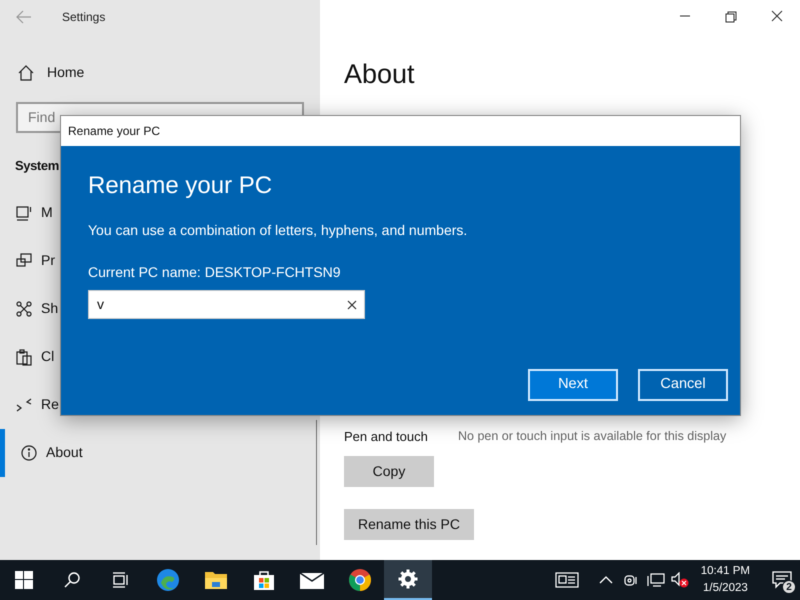 This screenshot has width=800, height=600. What do you see at coordinates (84, 17) in the screenshot?
I see `window-title: Settings` at bounding box center [84, 17].